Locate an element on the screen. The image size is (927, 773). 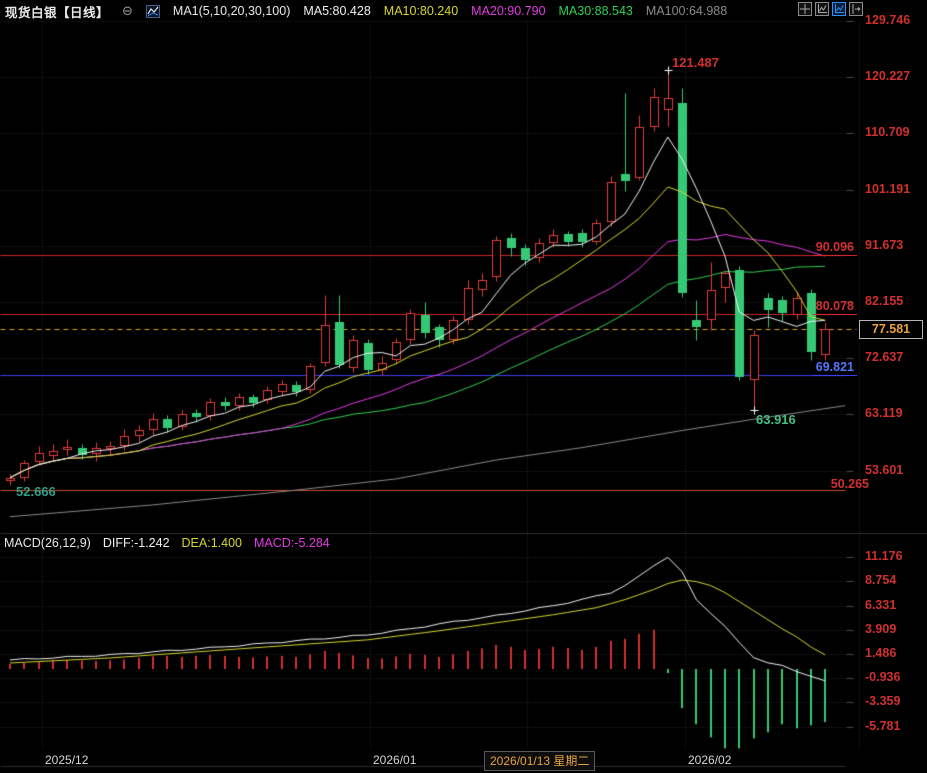
ma-settings-label: MA1(5,10,20,30,100) is located at coordinates (231, 11).